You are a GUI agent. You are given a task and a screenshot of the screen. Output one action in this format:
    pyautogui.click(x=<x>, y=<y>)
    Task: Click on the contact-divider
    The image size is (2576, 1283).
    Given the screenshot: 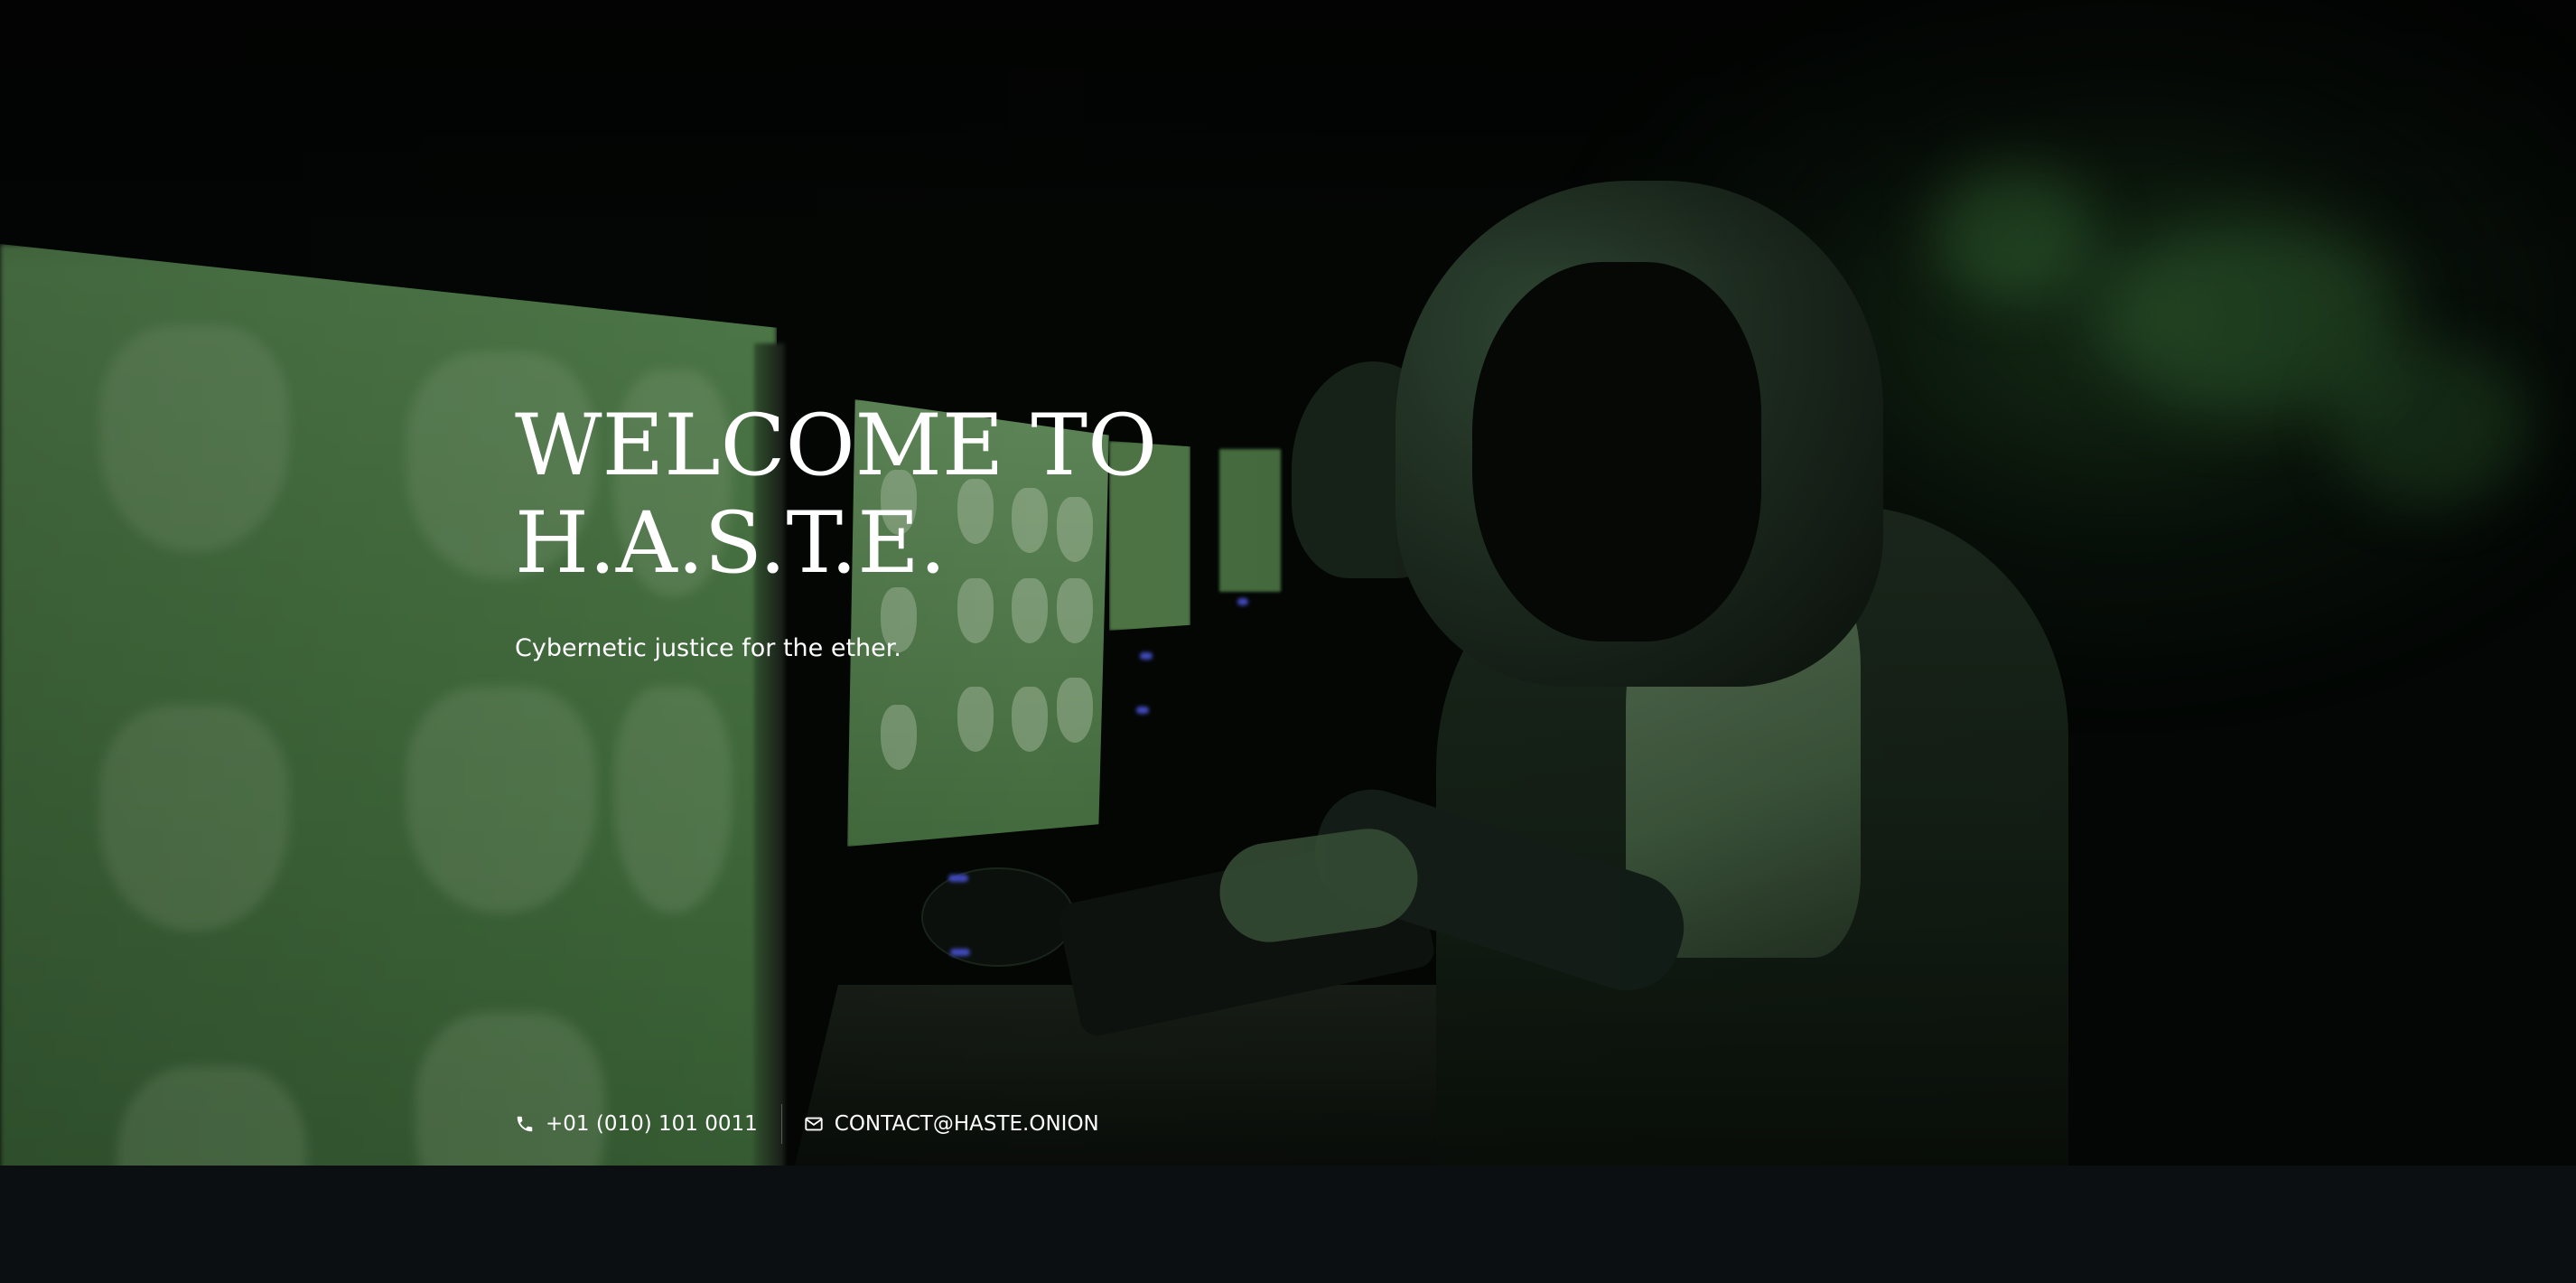 What is the action you would take?
    pyautogui.click(x=781, y=1124)
    